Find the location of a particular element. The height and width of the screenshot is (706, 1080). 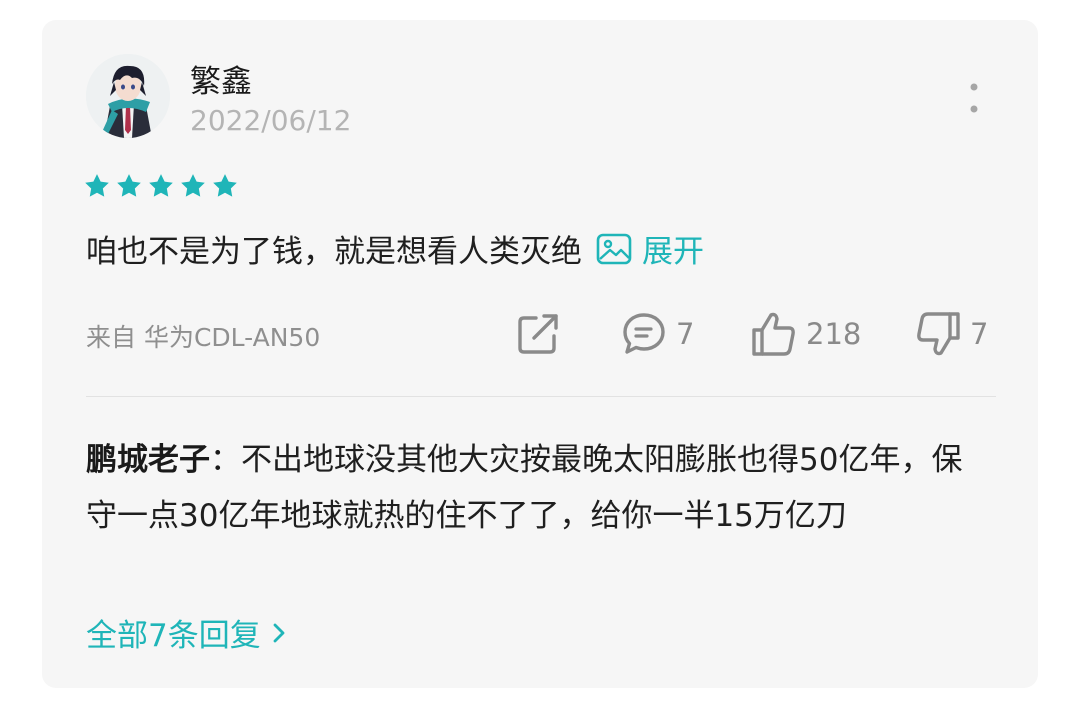

expand-button: 展开 is located at coordinates (650, 248).